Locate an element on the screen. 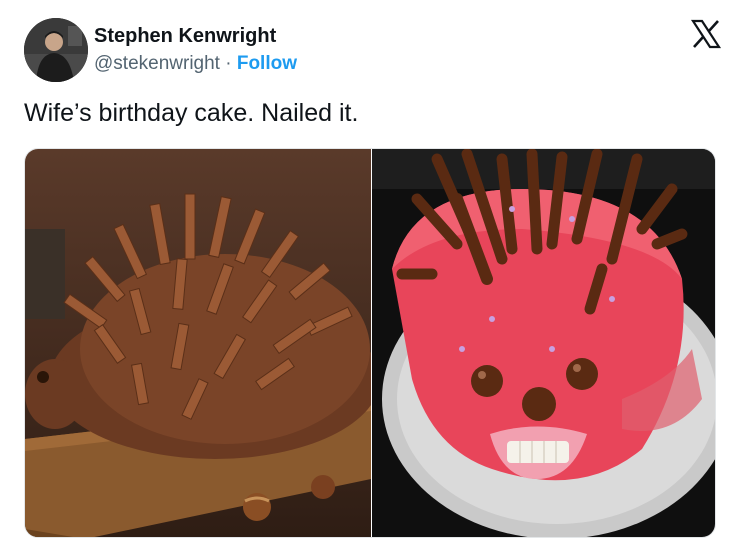 This screenshot has width=740, height=547. author-handle-row: @stekenwright · Follow is located at coordinates (195, 64).